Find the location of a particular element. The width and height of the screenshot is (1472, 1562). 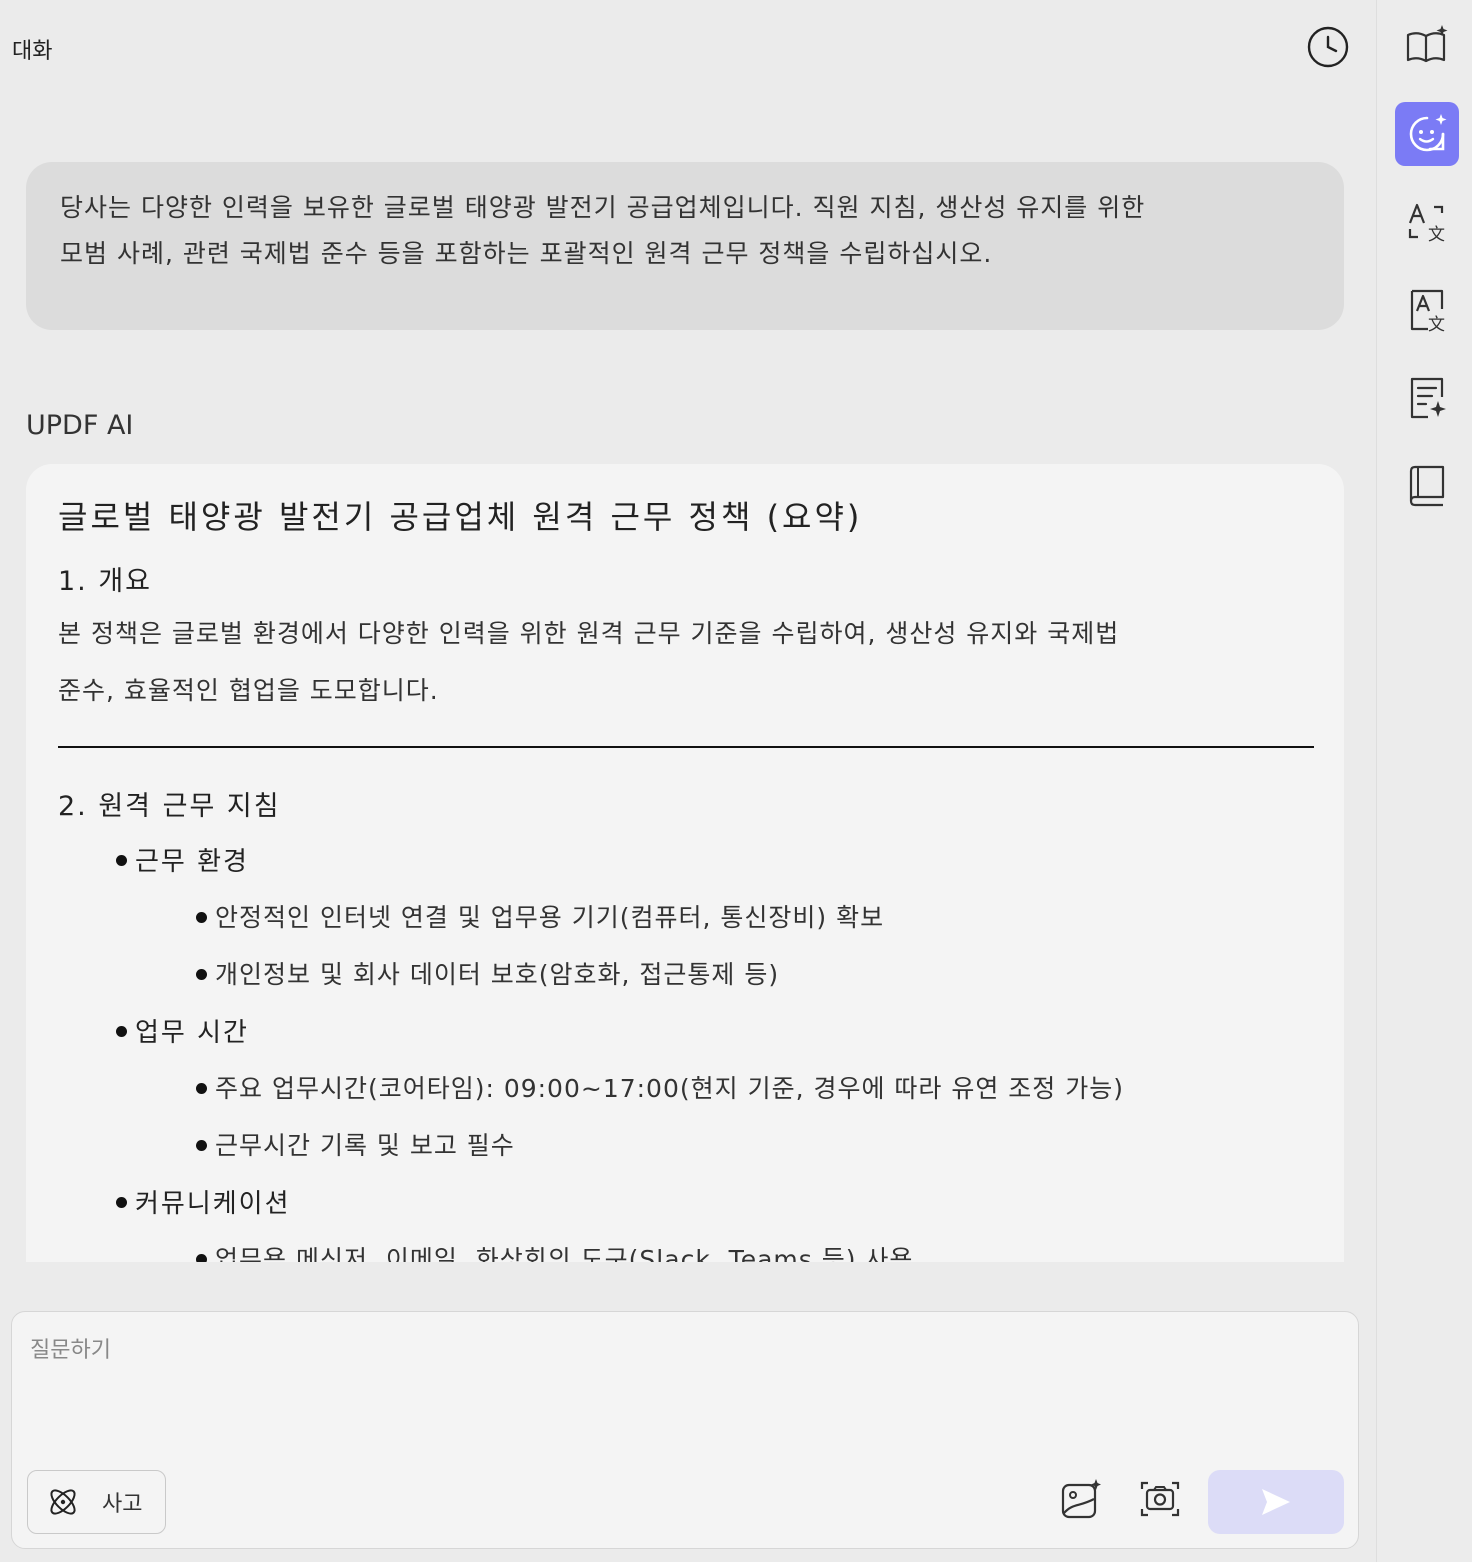

think-mode-button: 사고 is located at coordinates (96, 1502).